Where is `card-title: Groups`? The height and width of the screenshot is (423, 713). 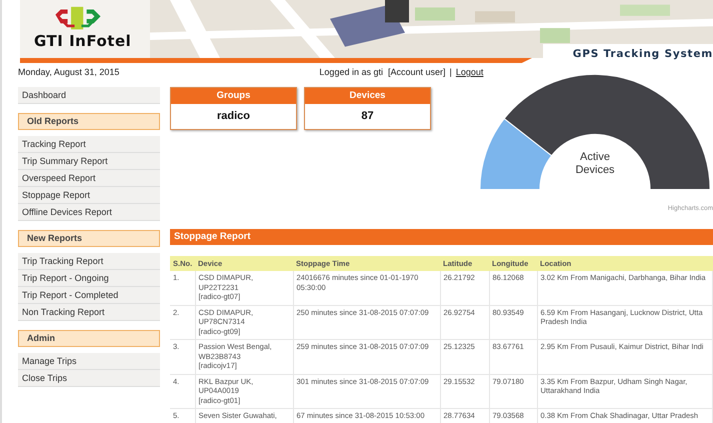
card-title: Groups is located at coordinates (233, 96).